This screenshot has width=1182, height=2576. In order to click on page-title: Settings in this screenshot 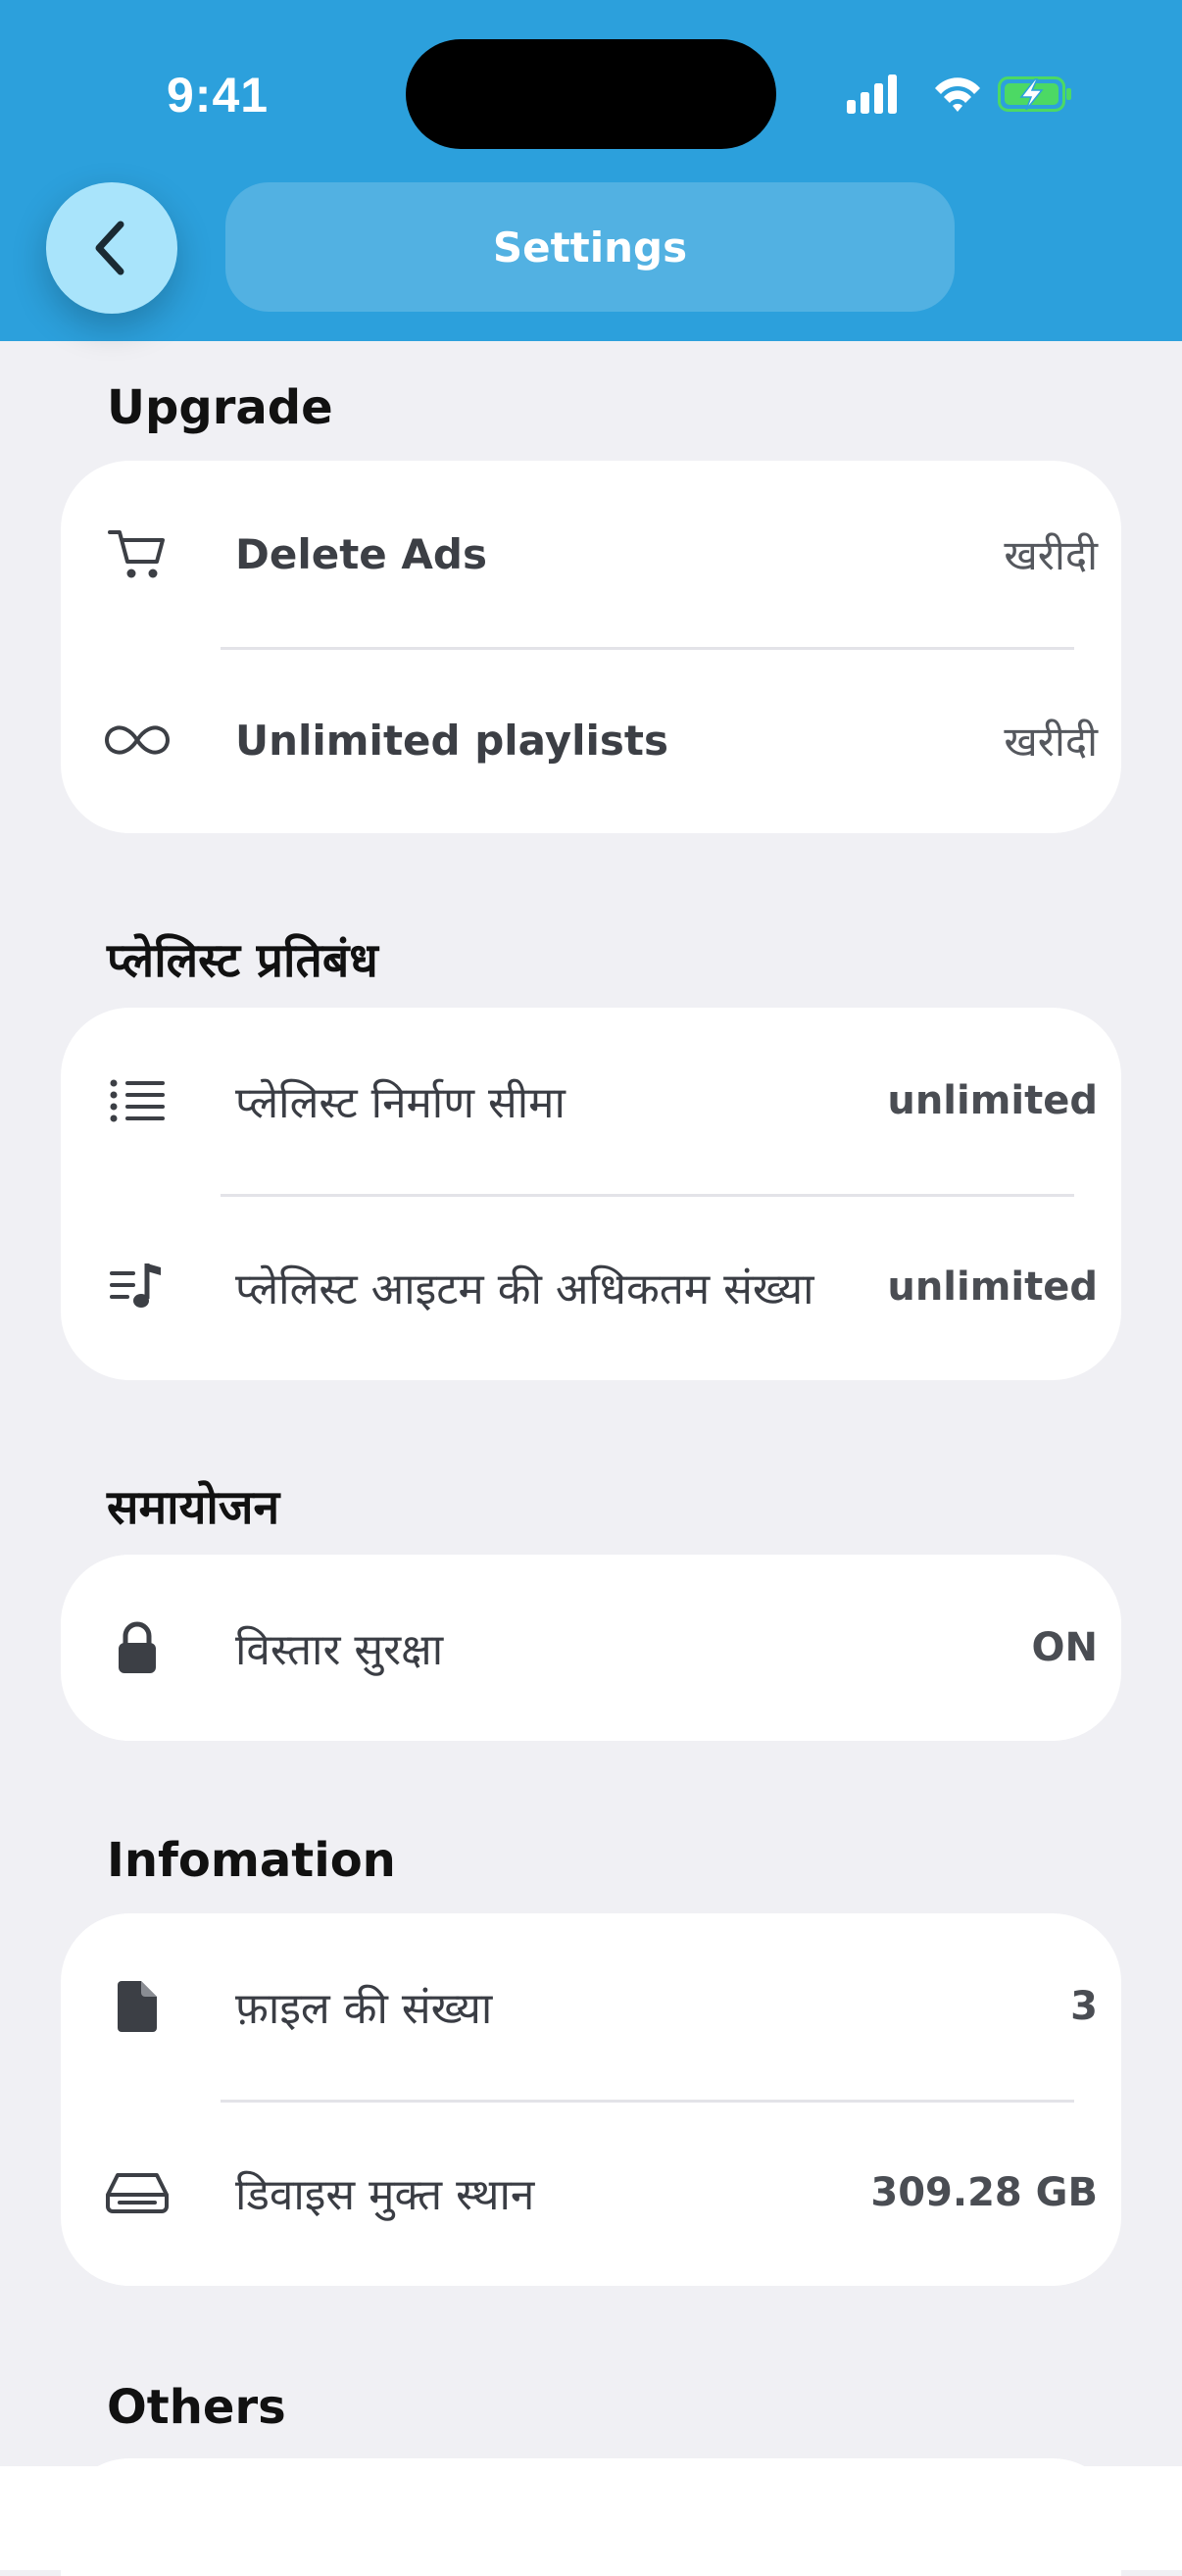, I will do `click(590, 247)`.